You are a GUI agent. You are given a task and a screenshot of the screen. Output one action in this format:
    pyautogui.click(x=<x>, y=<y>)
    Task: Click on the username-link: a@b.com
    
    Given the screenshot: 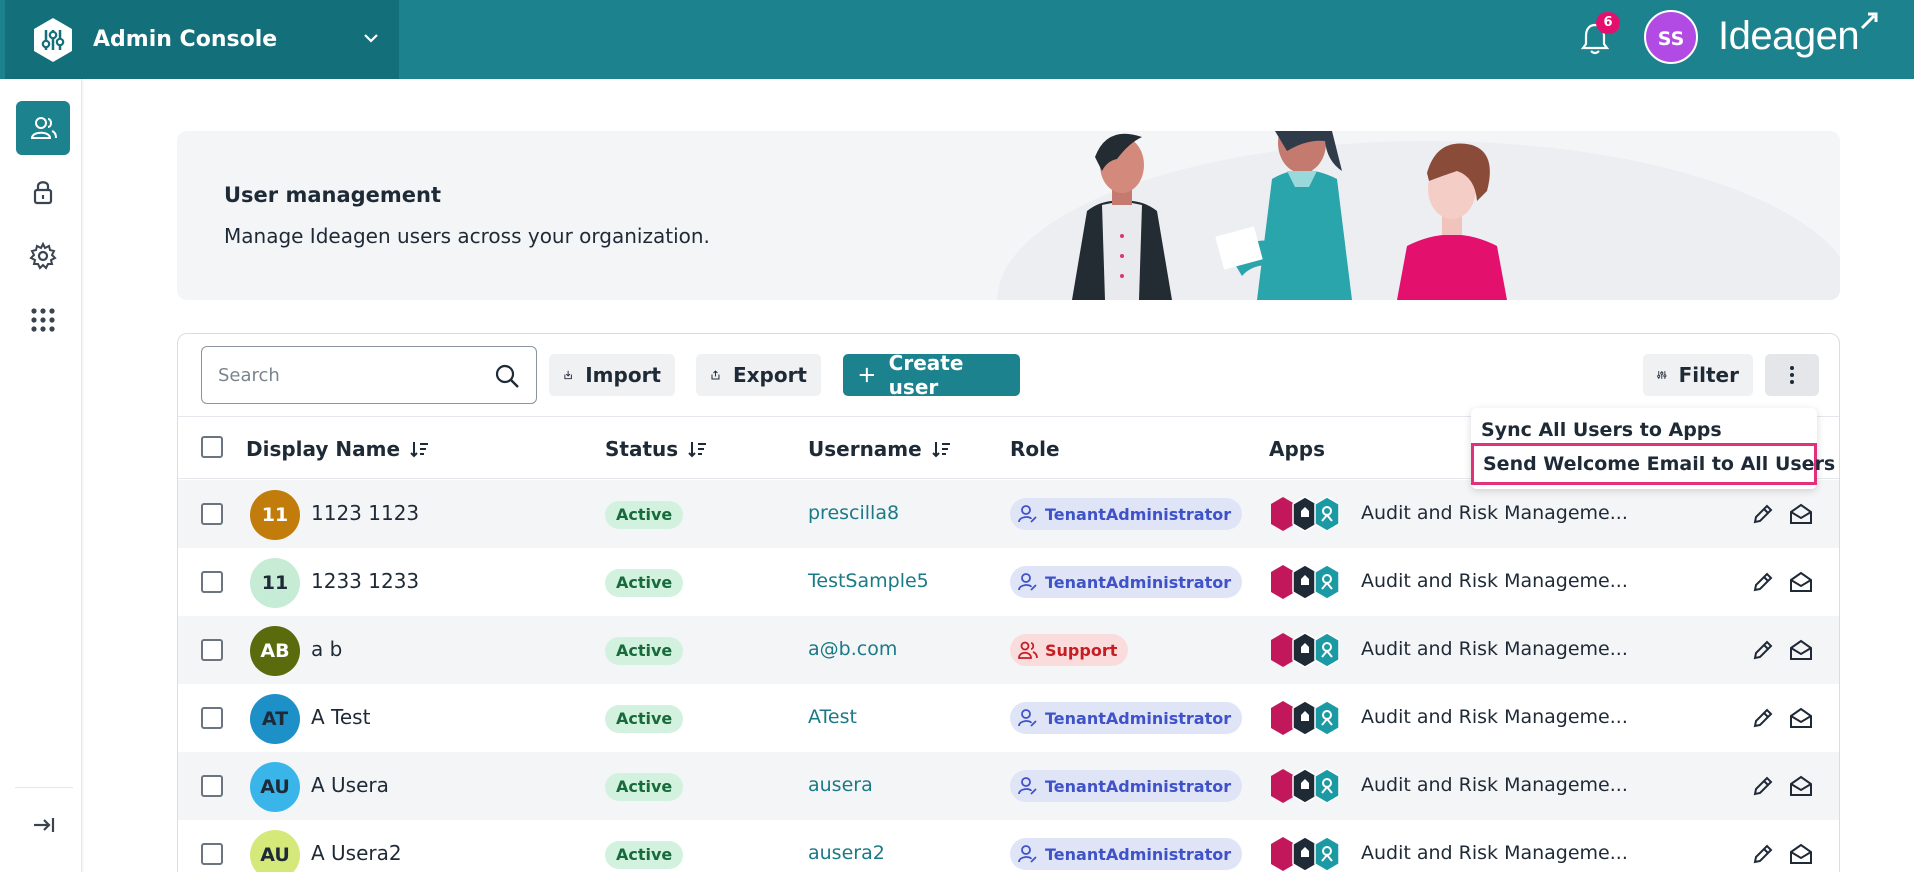 What is the action you would take?
    pyautogui.click(x=852, y=649)
    